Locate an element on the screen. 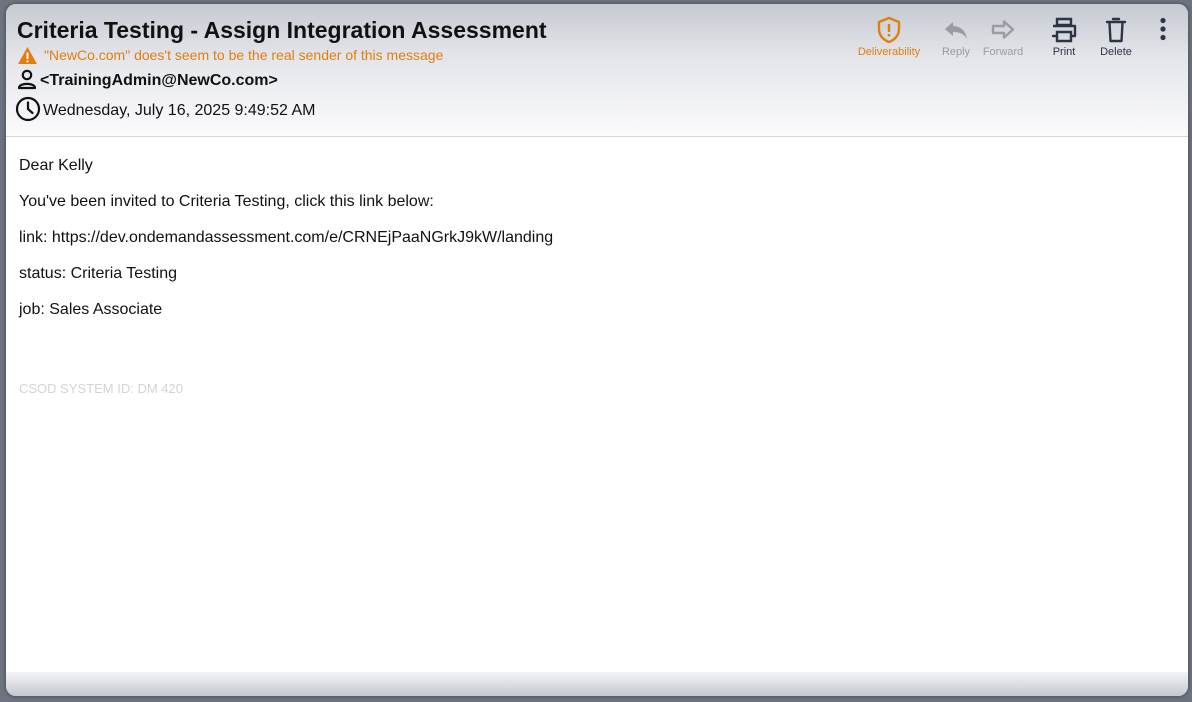 This screenshot has height=702, width=1192. printer-icon is located at coordinates (1064, 30).